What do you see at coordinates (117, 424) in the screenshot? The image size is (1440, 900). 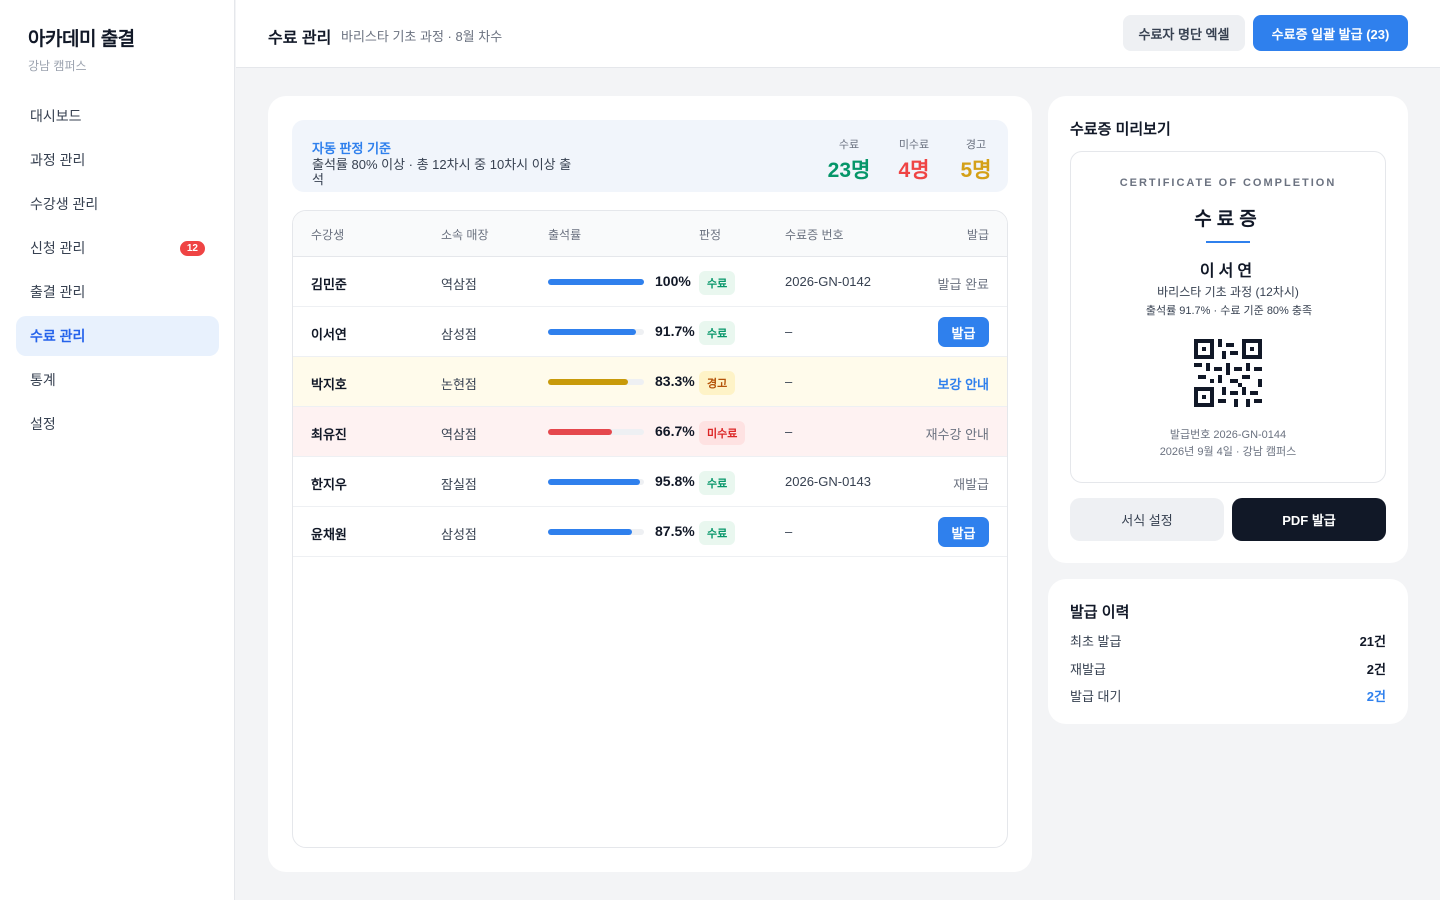 I see `sidebar-item: 설정` at bounding box center [117, 424].